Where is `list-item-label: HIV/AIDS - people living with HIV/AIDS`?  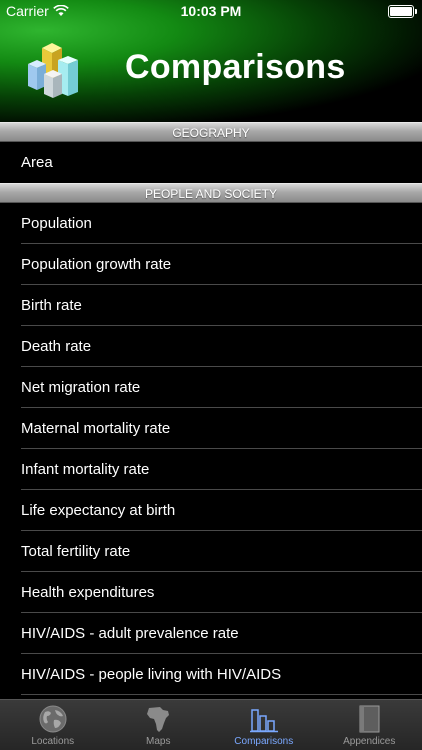
list-item-label: HIV/AIDS - people living with HIV/AIDS is located at coordinates (151, 674).